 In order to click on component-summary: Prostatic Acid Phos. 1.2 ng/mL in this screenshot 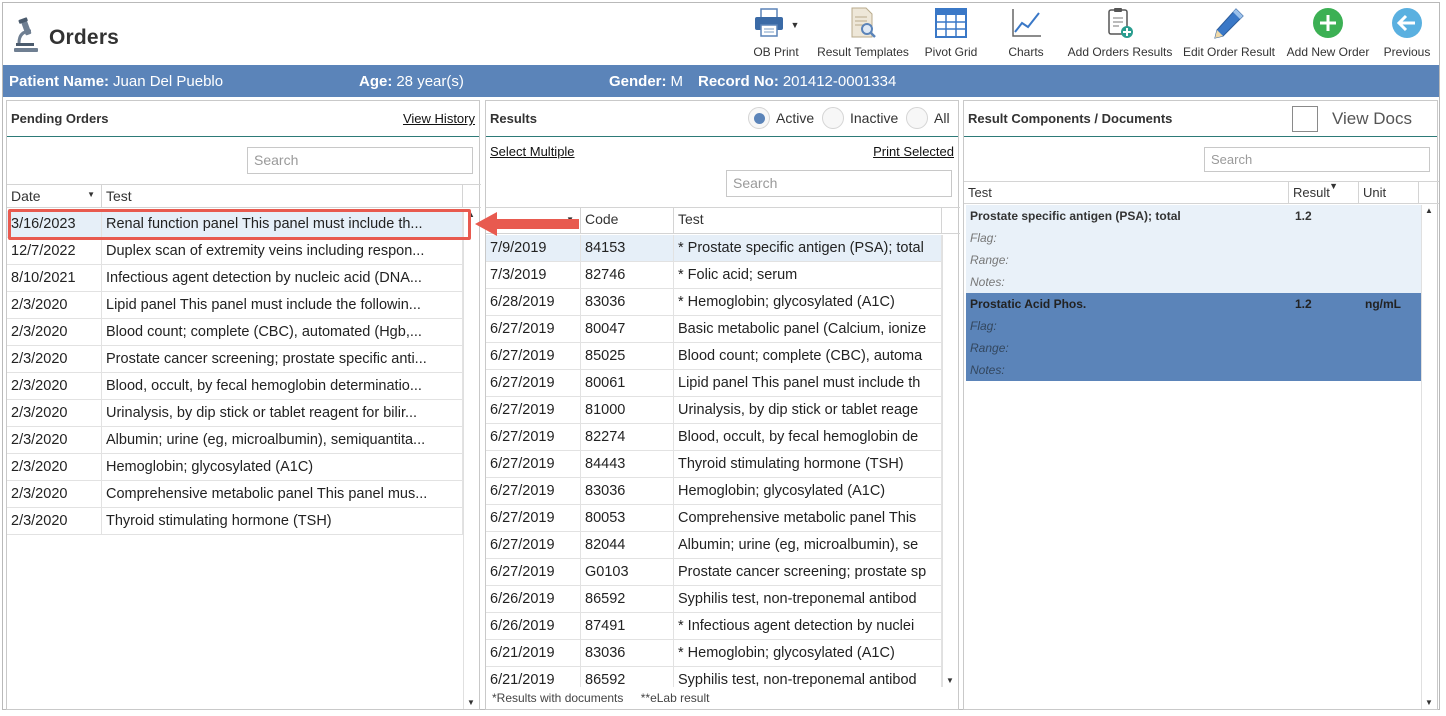, I will do `click(1194, 304)`.